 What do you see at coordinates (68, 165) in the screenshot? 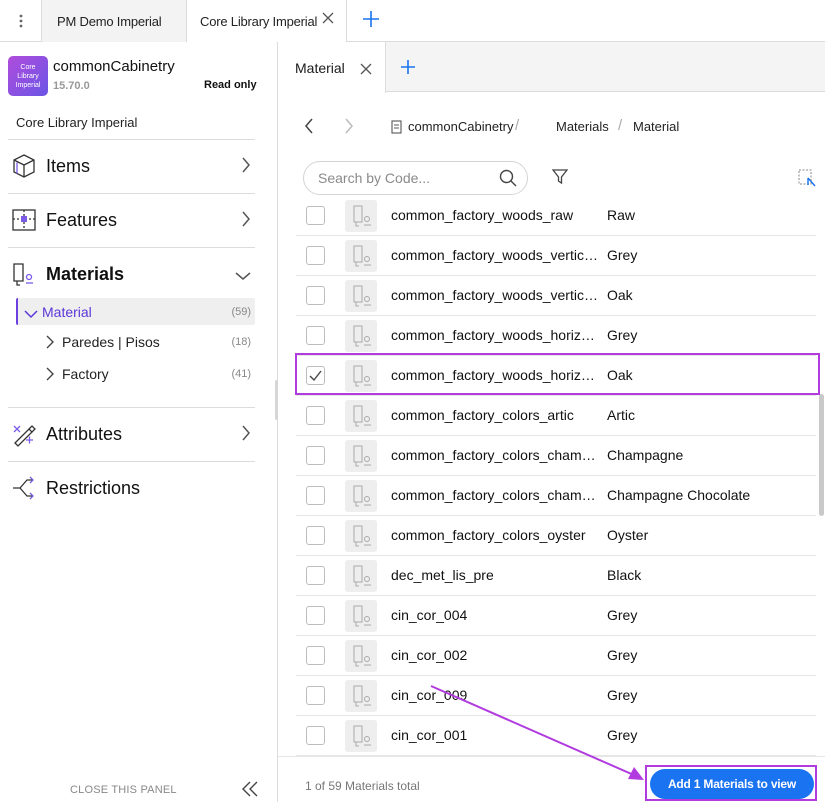
I see `sidebar-item-label: Items` at bounding box center [68, 165].